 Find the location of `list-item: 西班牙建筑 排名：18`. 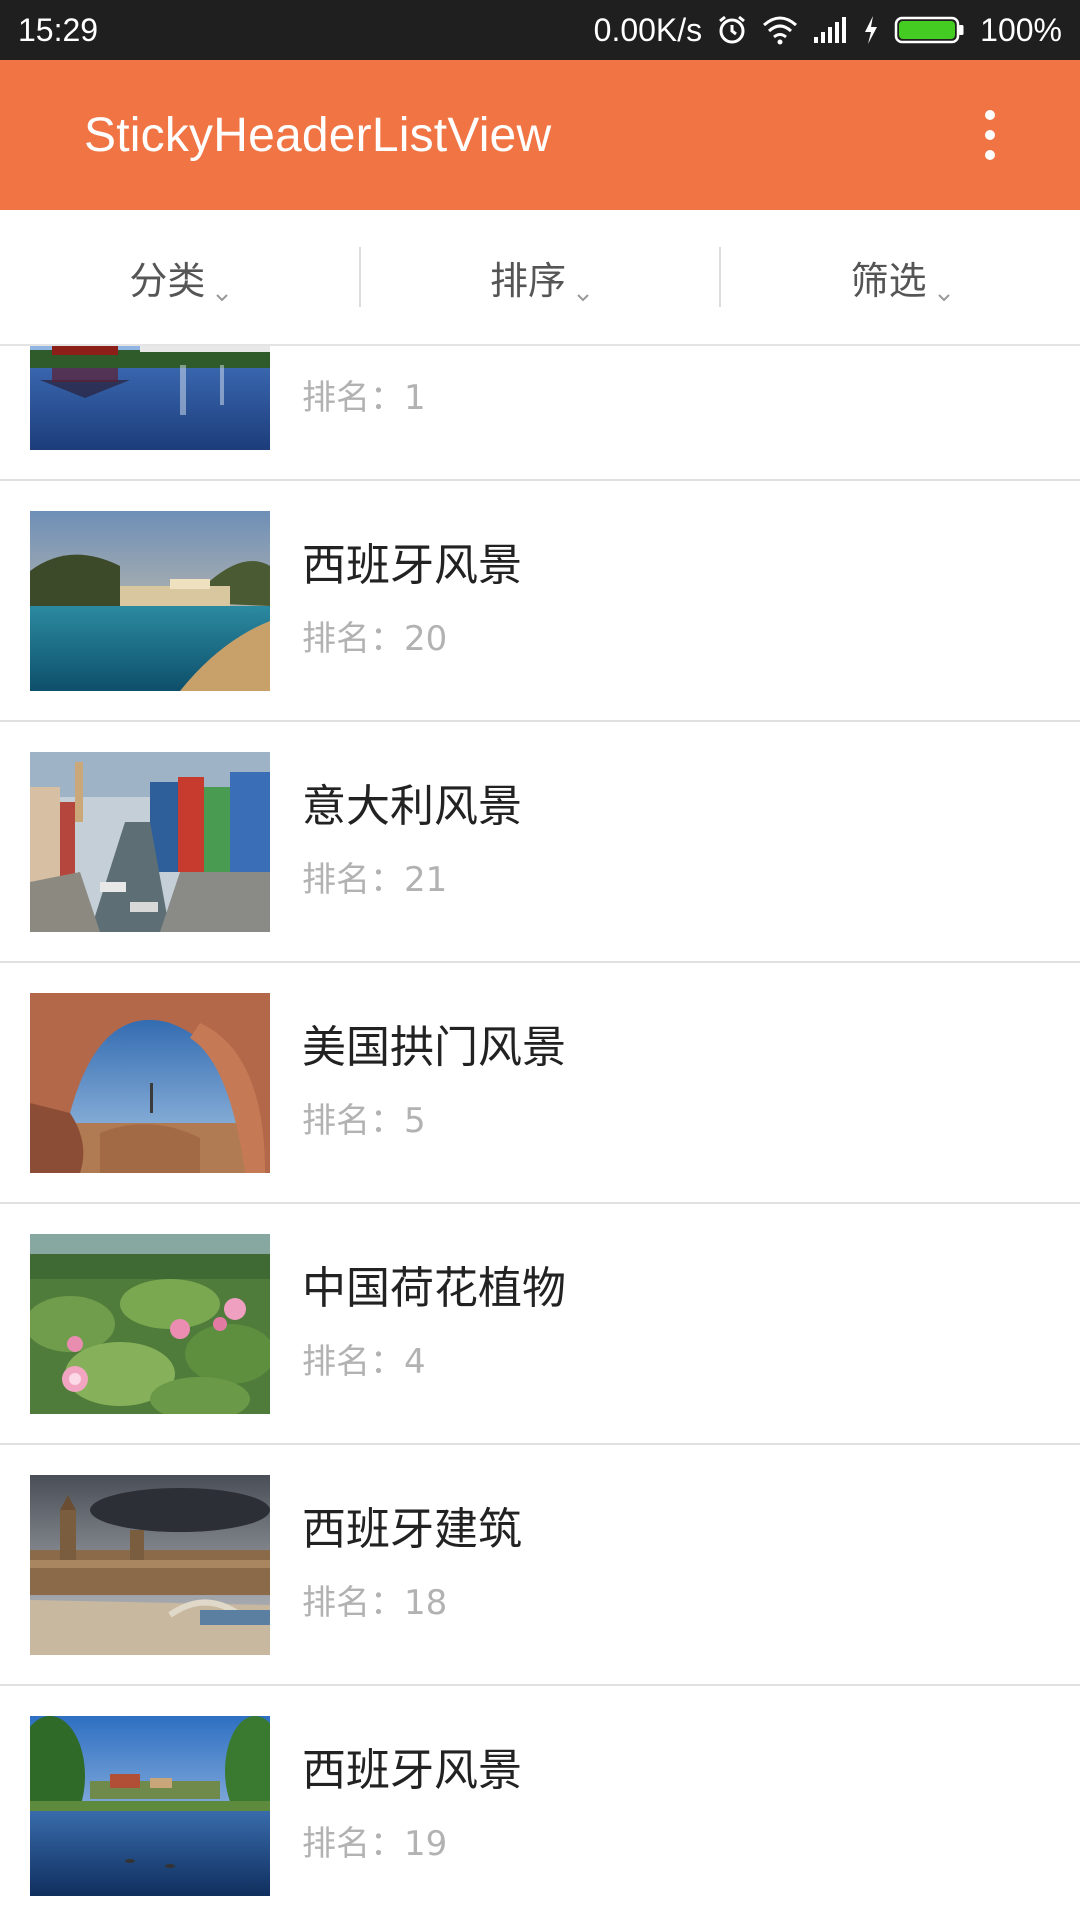

list-item: 西班牙建筑 排名：18 is located at coordinates (540, 1565).